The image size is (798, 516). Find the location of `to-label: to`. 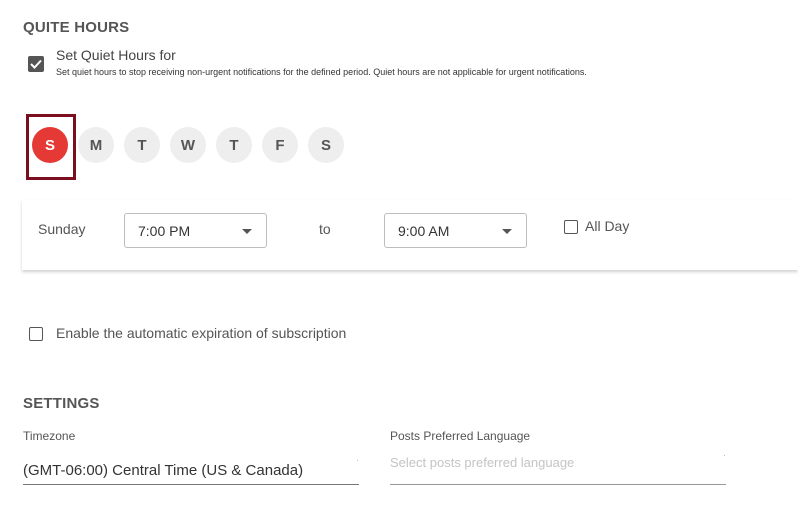

to-label: to is located at coordinates (325, 229).